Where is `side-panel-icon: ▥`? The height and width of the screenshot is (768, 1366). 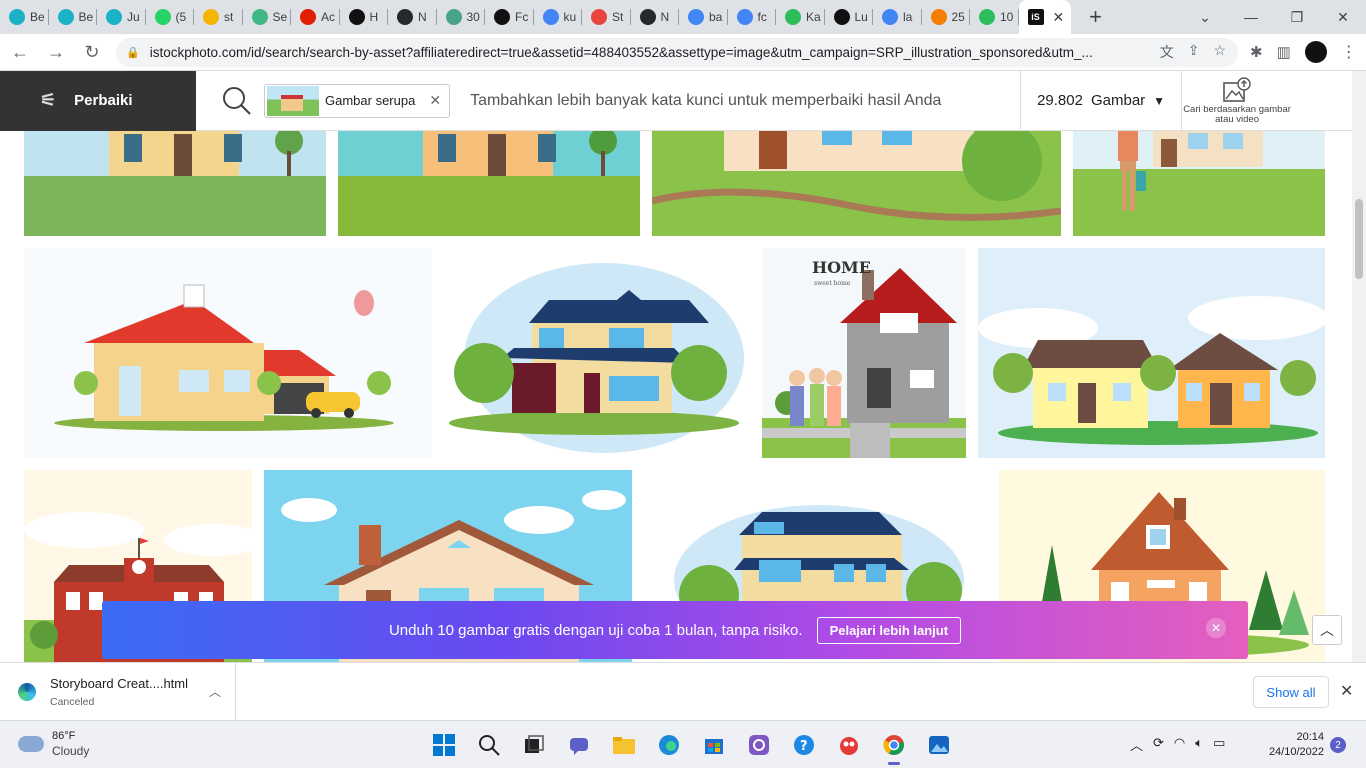
side-panel-icon: ▥ is located at coordinates (1284, 52).